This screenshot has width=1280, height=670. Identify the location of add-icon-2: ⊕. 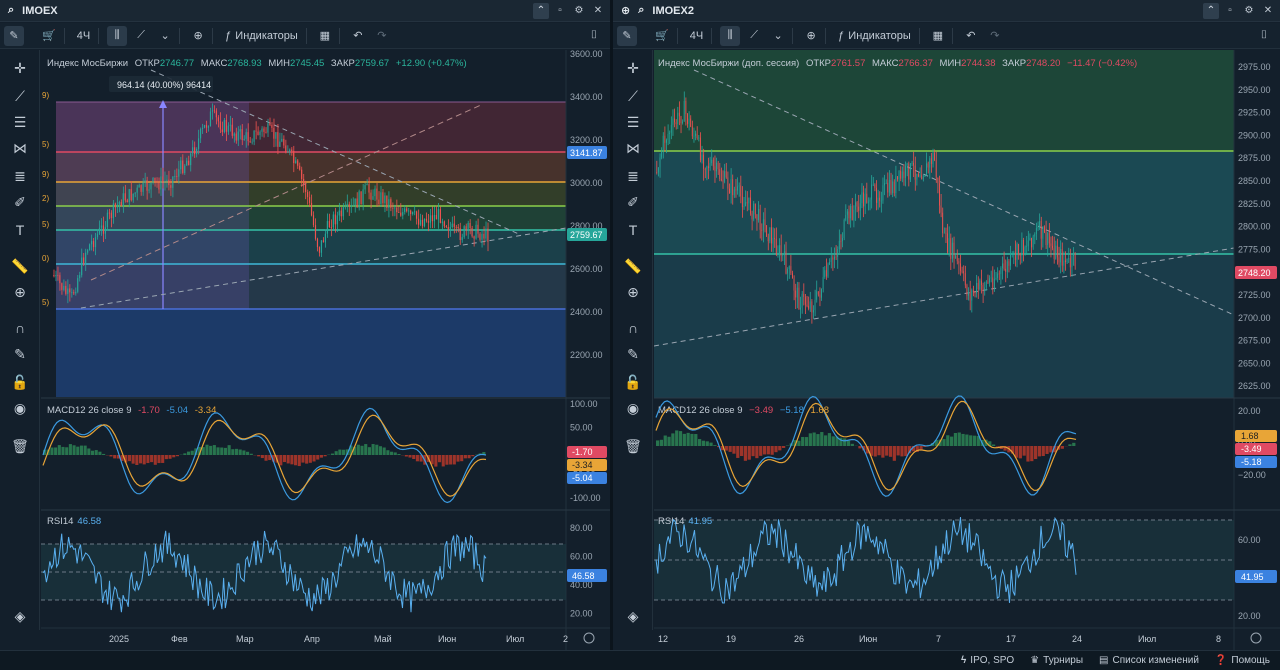
(811, 36).